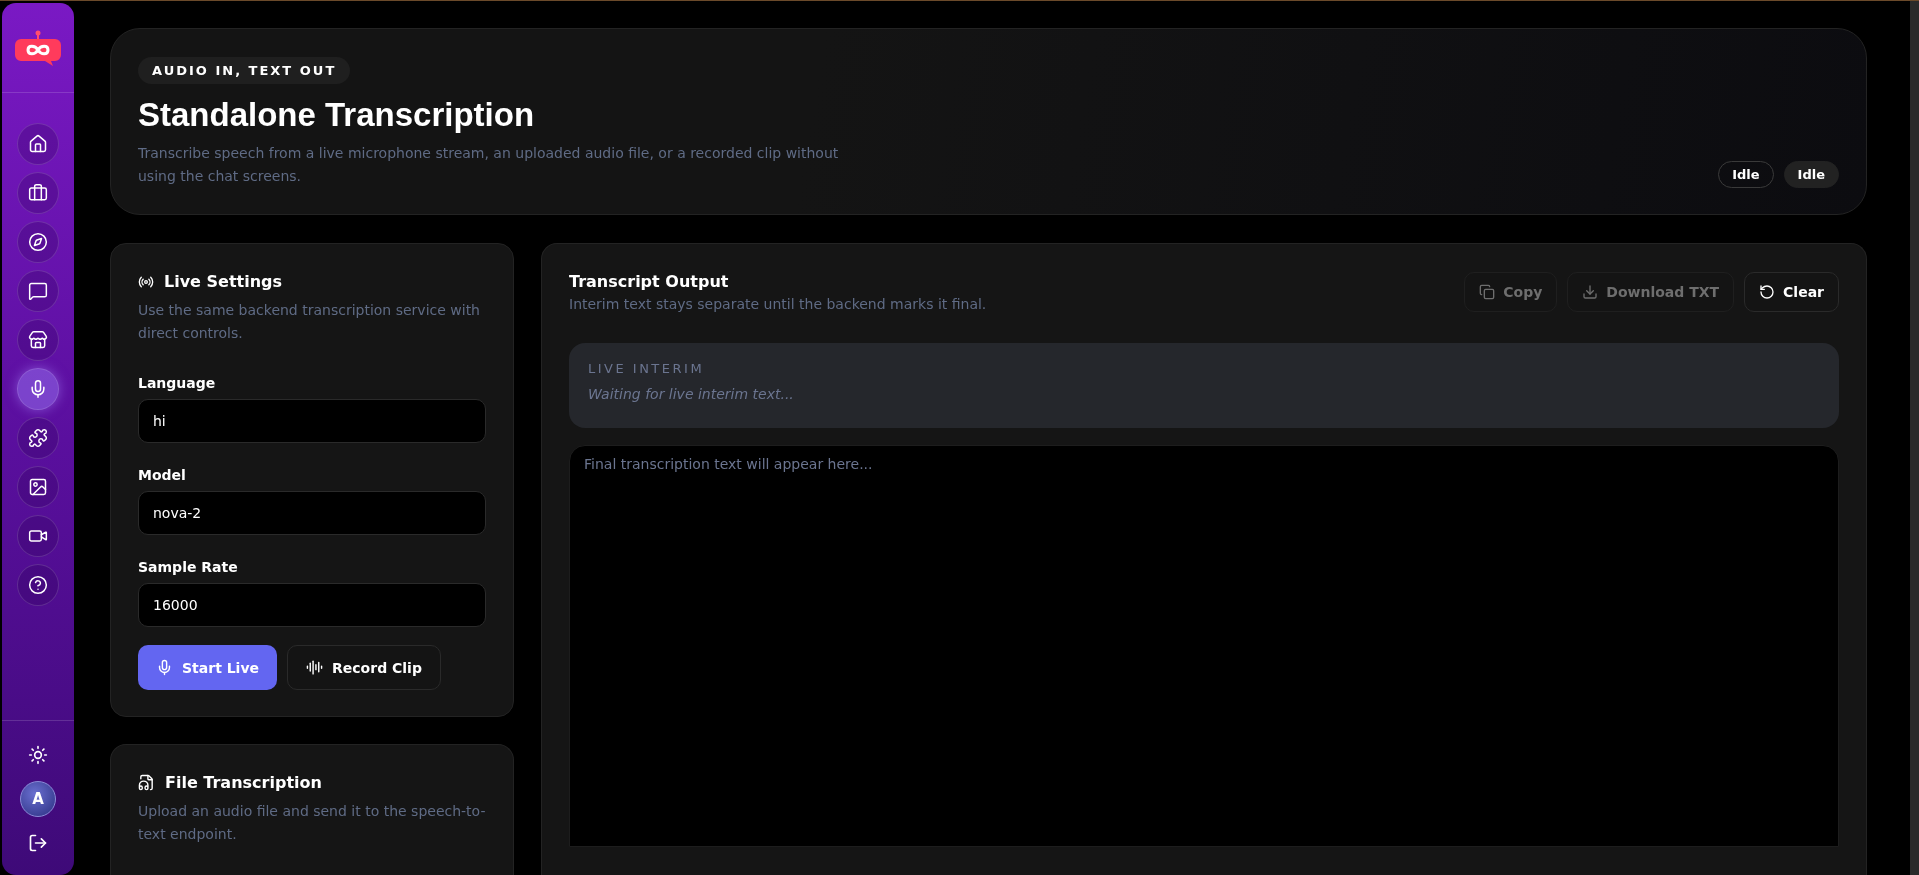 The image size is (1919, 875). What do you see at coordinates (312, 823) in the screenshot?
I see `card-description: Upload an audio file and send it to the speech-to-text endpoint.` at bounding box center [312, 823].